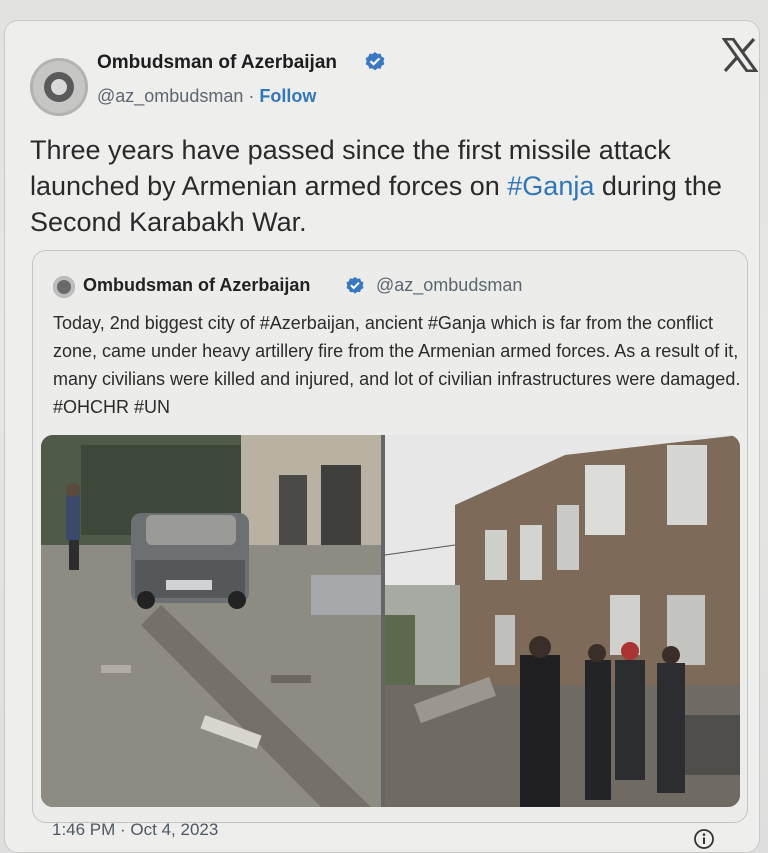 This screenshot has height=853, width=768. I want to click on tweet-timestamp: 1:46 PM · Oct 4, 2023, so click(135, 830).